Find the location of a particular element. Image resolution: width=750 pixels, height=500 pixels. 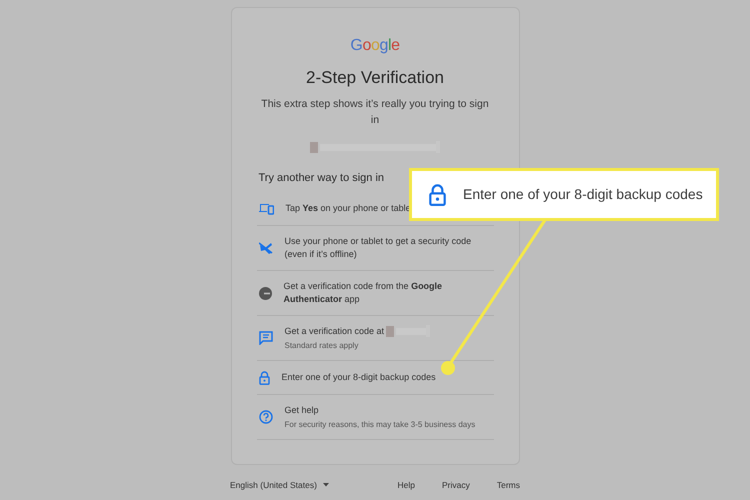

laptop-phone-icon is located at coordinates (266, 208).